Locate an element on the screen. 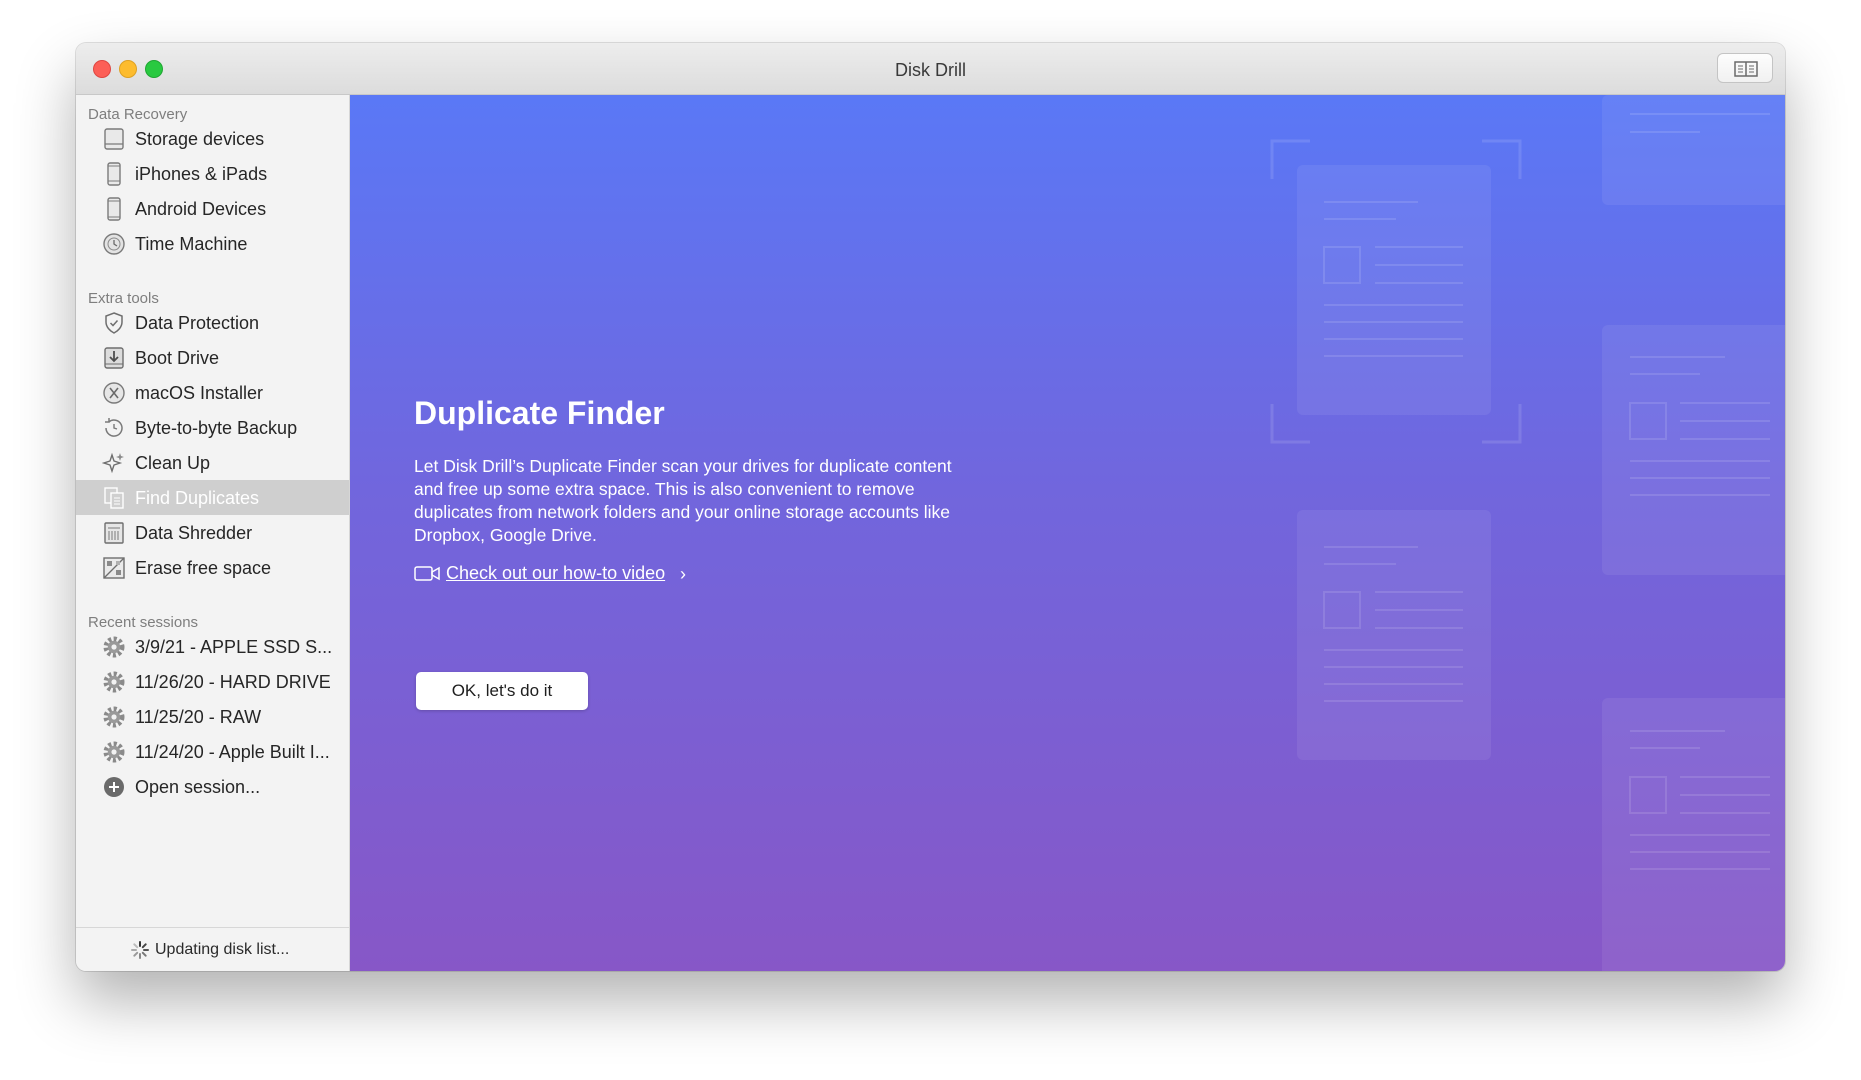 The height and width of the screenshot is (1080, 1861). sidebar-item-byte-to-byte-backup: Byte-to-byte Backup is located at coordinates (212, 427).